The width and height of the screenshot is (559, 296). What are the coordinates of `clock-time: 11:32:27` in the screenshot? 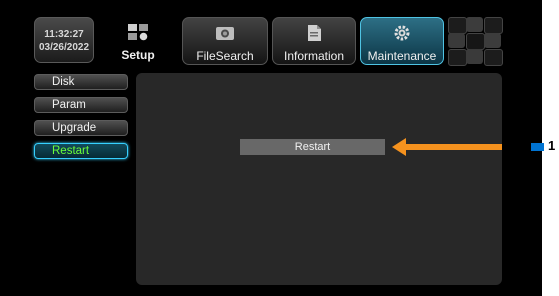 It's located at (64, 34).